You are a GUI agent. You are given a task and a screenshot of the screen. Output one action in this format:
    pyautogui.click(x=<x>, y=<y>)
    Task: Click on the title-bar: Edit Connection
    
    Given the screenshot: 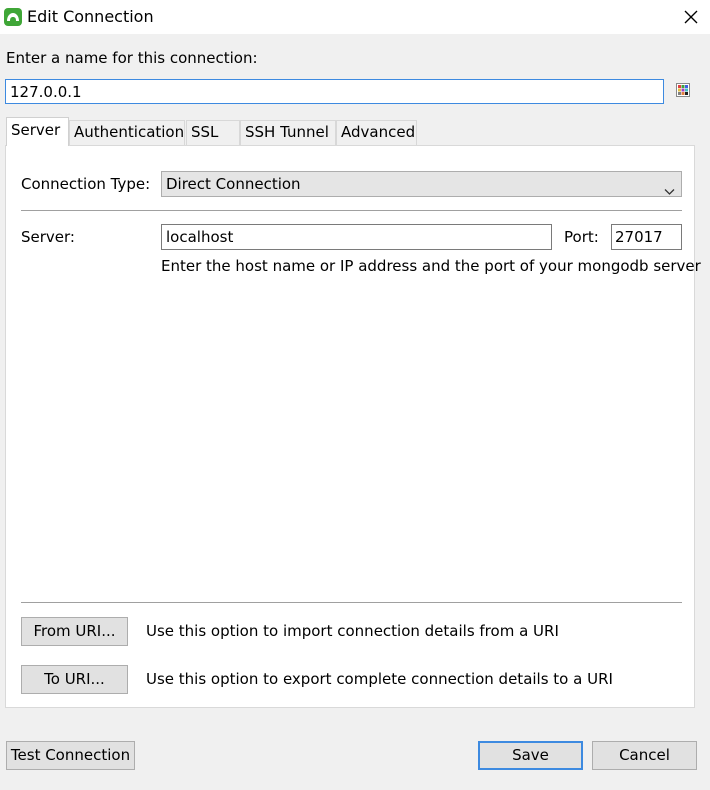 What is the action you would take?
    pyautogui.click(x=355, y=17)
    